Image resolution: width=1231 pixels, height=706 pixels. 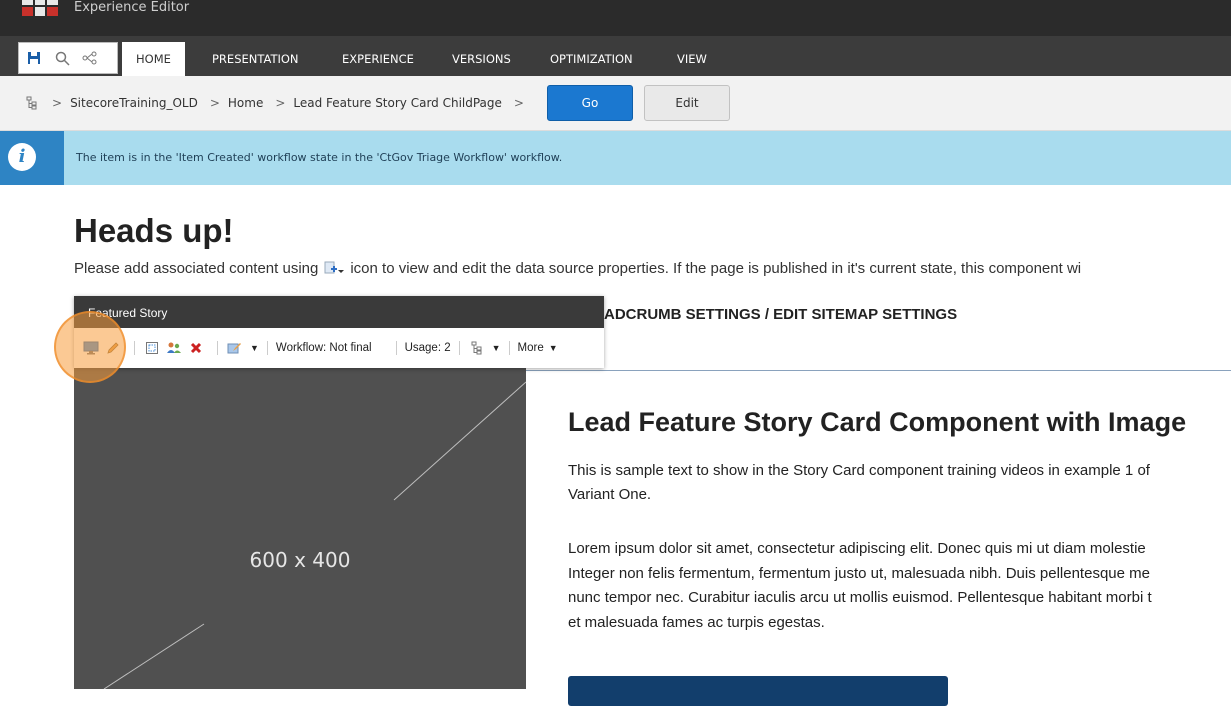 What do you see at coordinates (300, 560) in the screenshot?
I see `image-placeholder-size: 600 x 400` at bounding box center [300, 560].